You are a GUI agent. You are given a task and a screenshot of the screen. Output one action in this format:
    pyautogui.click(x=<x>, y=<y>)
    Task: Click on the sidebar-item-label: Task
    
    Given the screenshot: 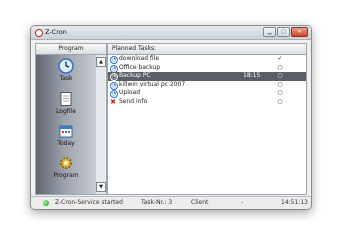 What is the action you would take?
    pyautogui.click(x=66, y=78)
    